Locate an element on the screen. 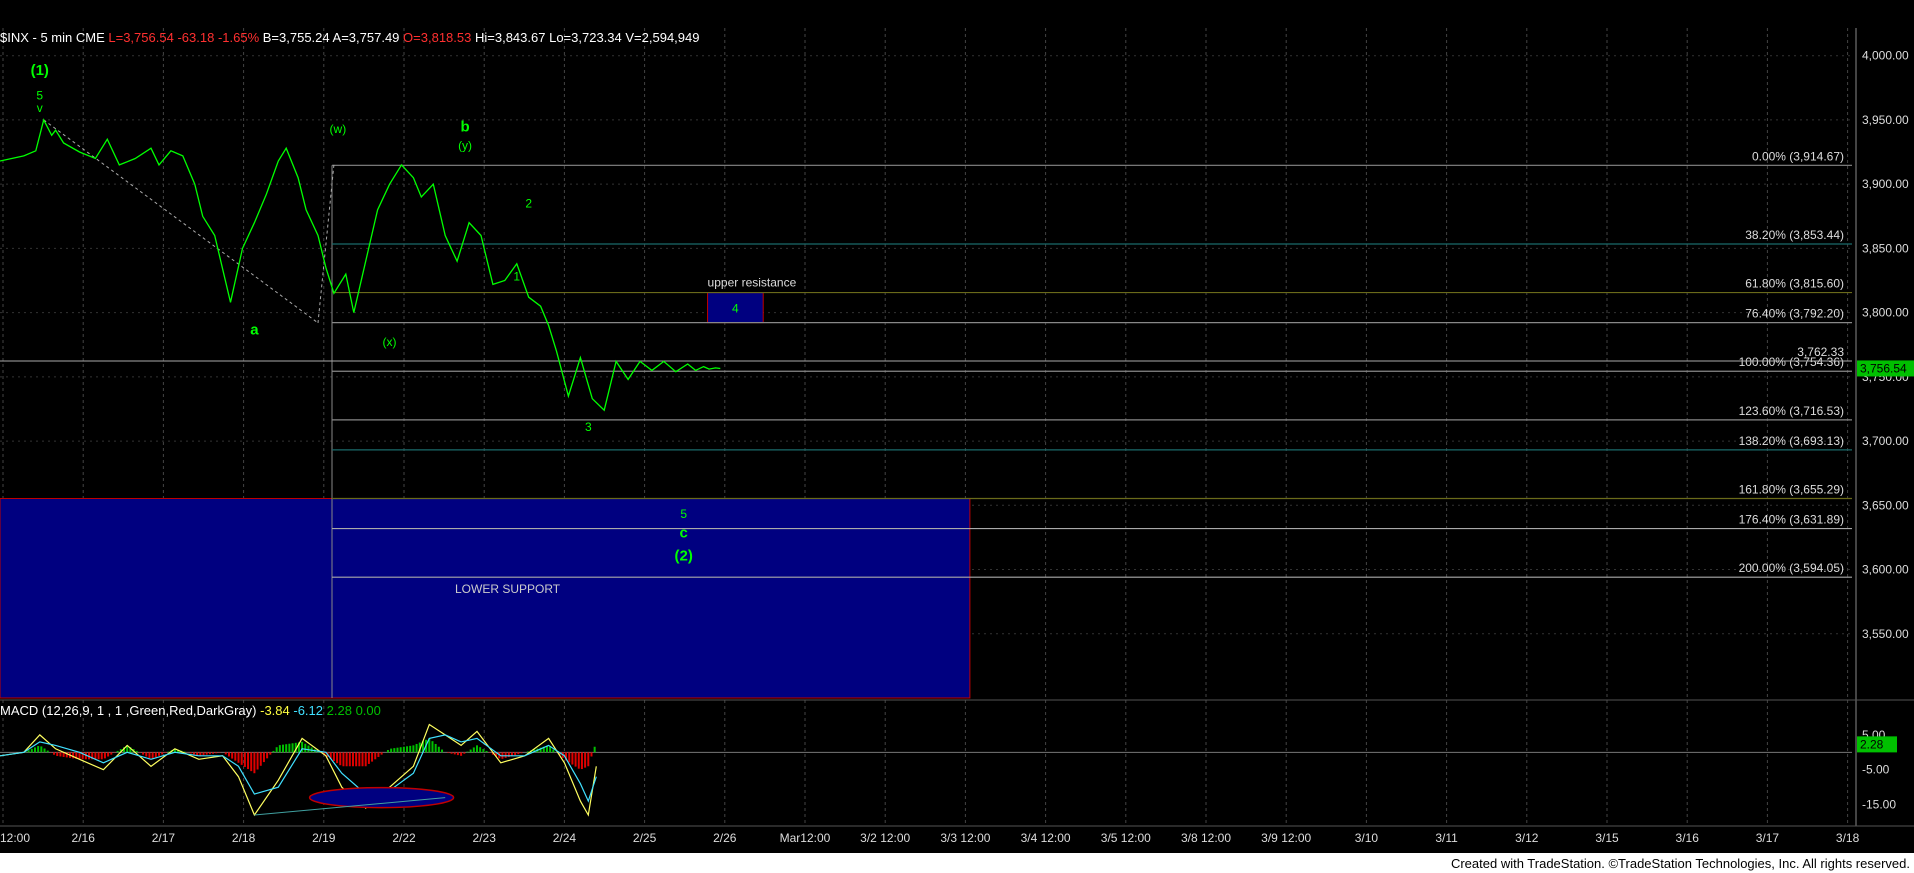 This screenshot has width=1914, height=873. price-level-label: 3,762.33 is located at coordinates (1820, 352).